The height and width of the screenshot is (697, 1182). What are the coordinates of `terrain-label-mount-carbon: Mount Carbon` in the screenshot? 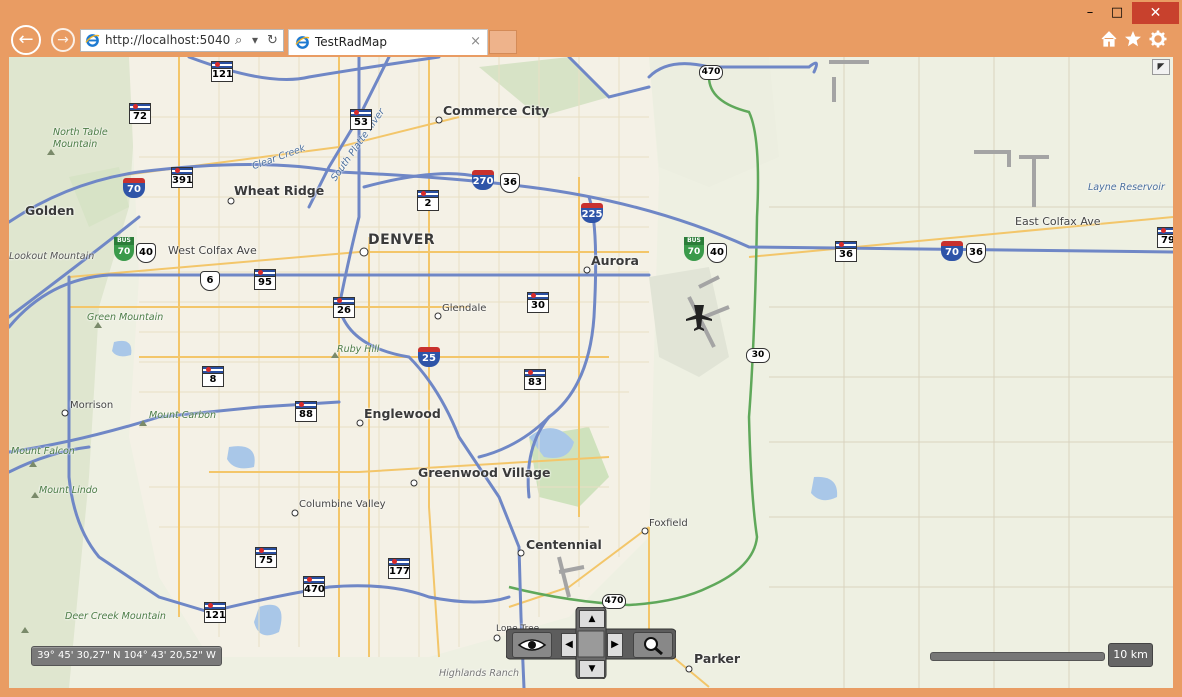 It's located at (183, 415).